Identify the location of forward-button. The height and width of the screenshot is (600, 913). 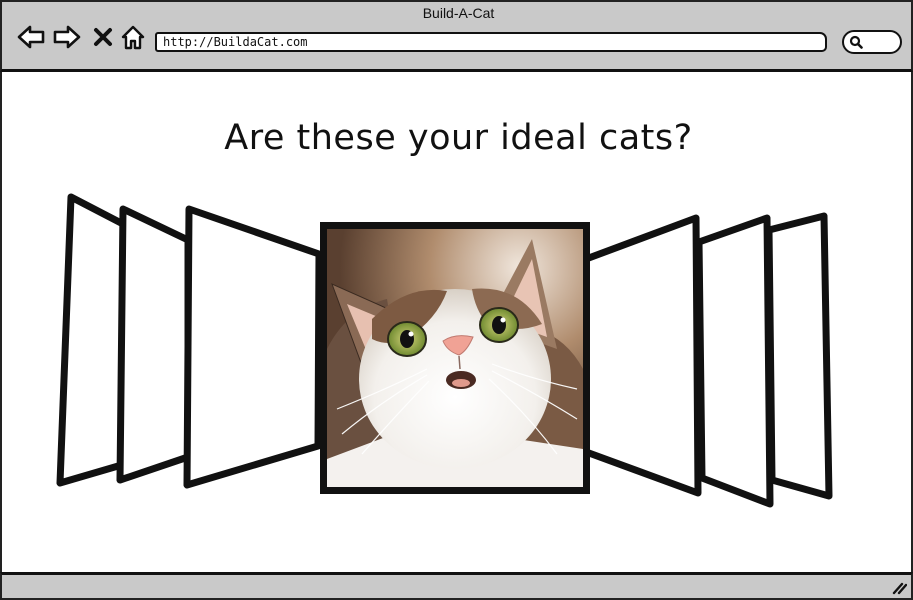
(67, 37).